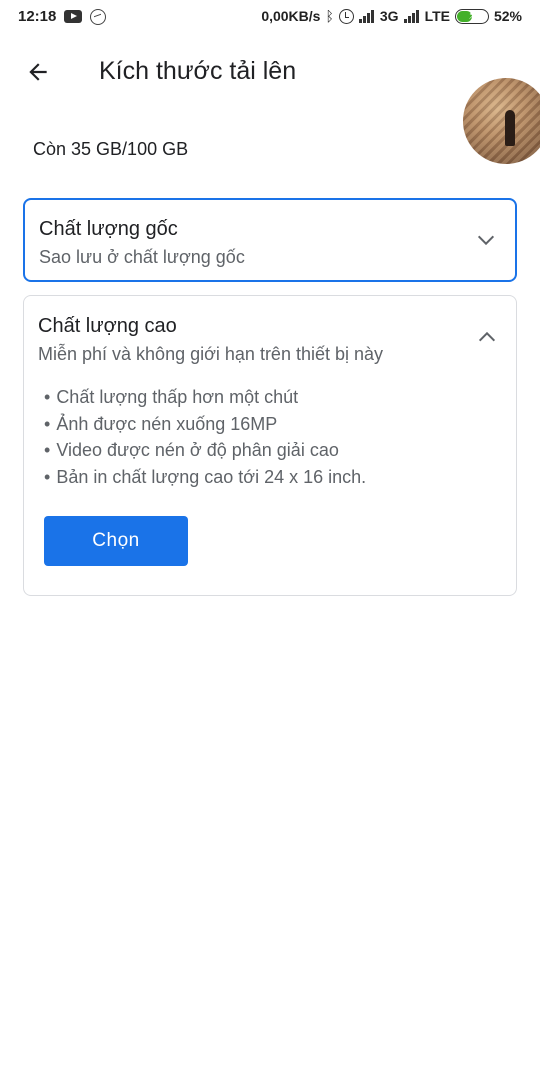 This screenshot has height=1080, width=540. I want to click on battery-percent: 52%, so click(507, 16).